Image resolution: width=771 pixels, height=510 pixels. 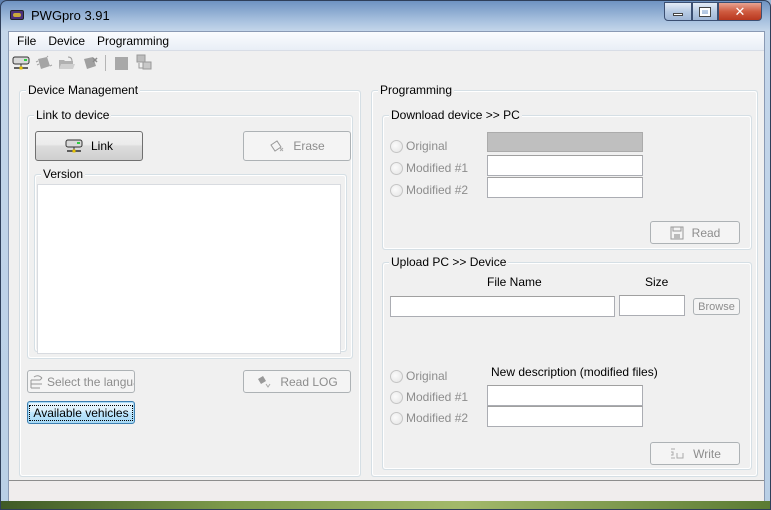 What do you see at coordinates (121, 63) in the screenshot?
I see `stop-icon` at bounding box center [121, 63].